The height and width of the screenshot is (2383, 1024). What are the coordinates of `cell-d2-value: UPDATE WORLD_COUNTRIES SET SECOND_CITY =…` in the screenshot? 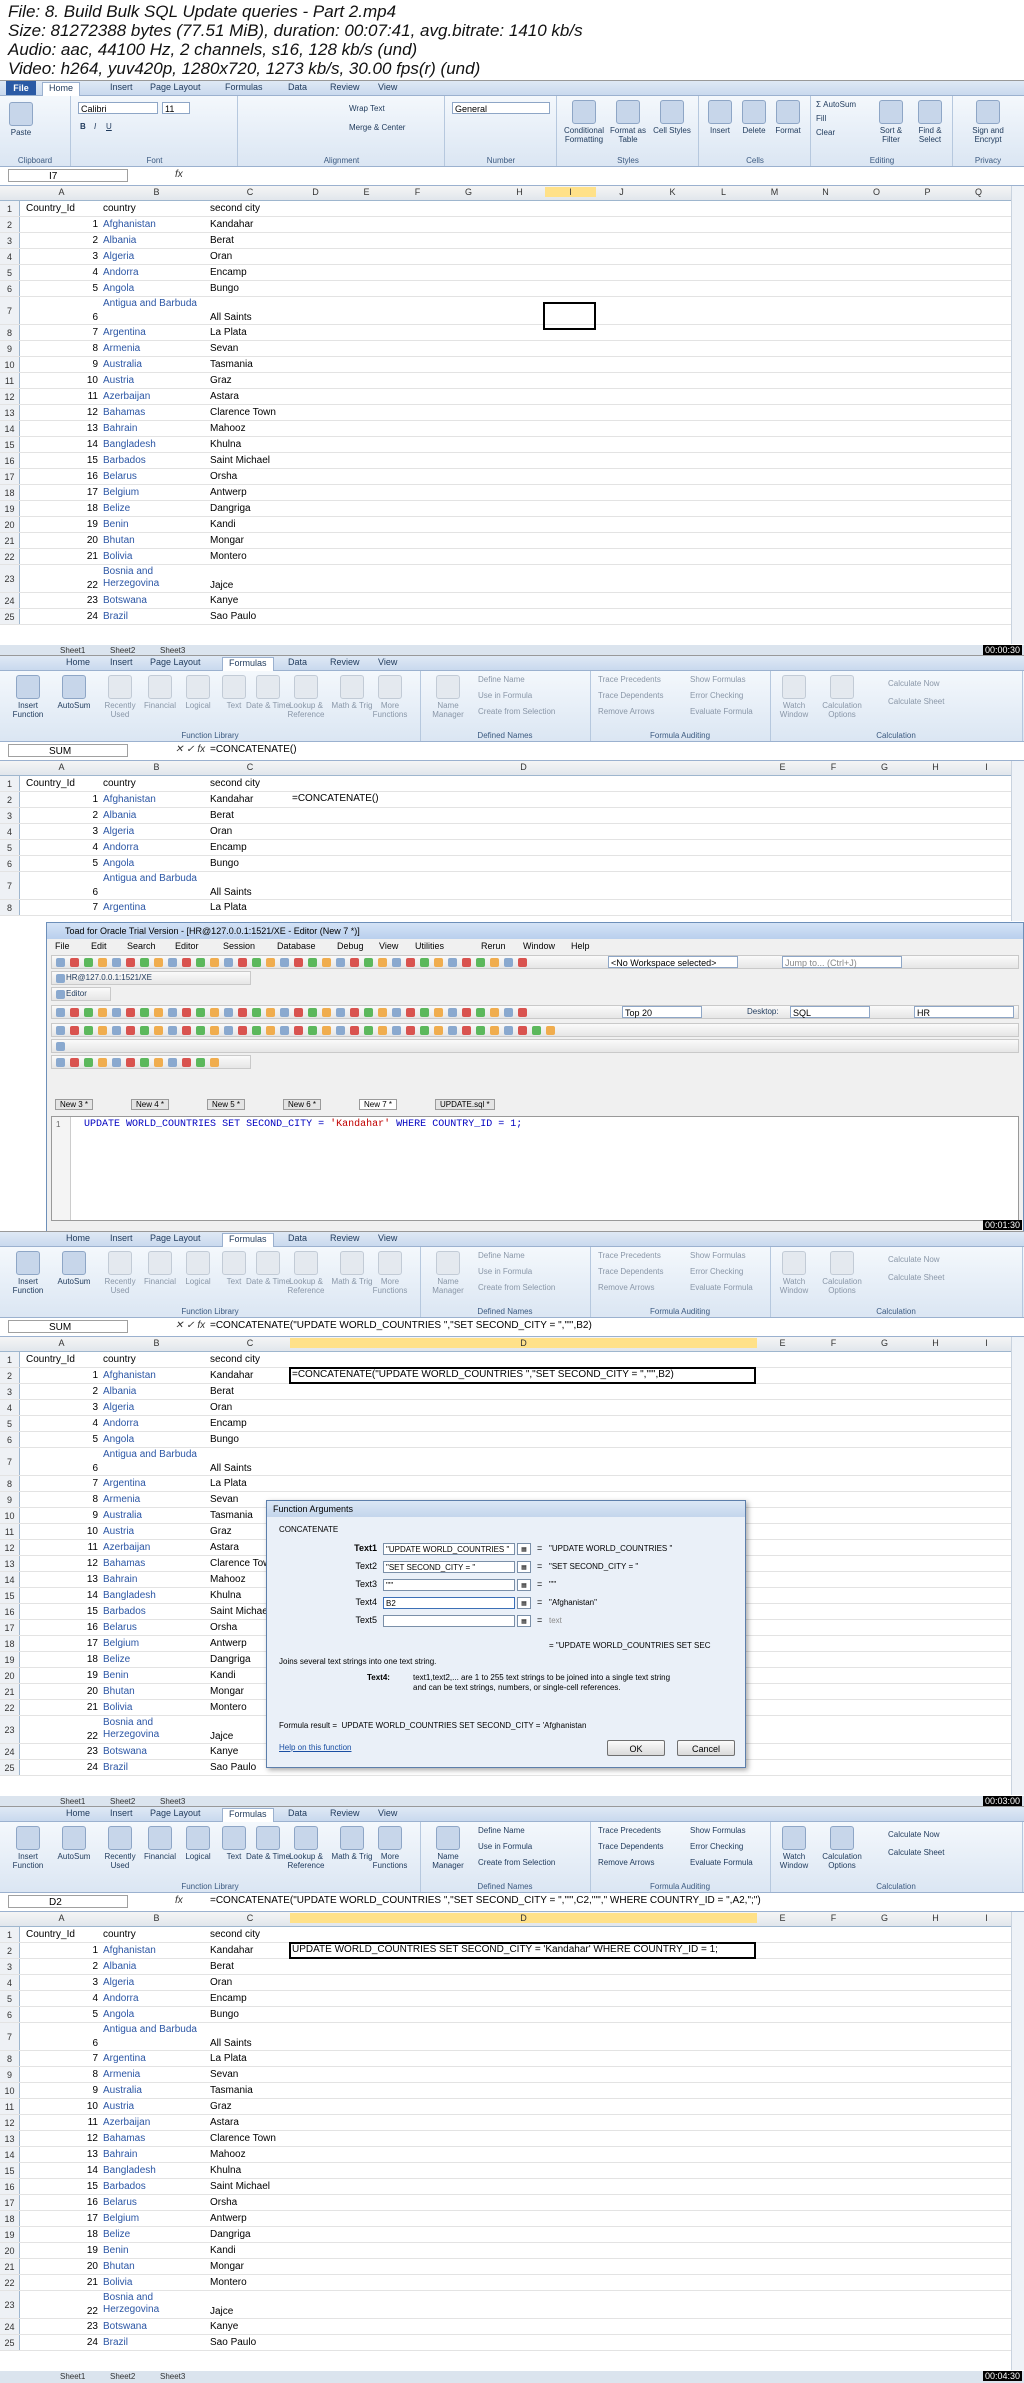 It's located at (505, 1949).